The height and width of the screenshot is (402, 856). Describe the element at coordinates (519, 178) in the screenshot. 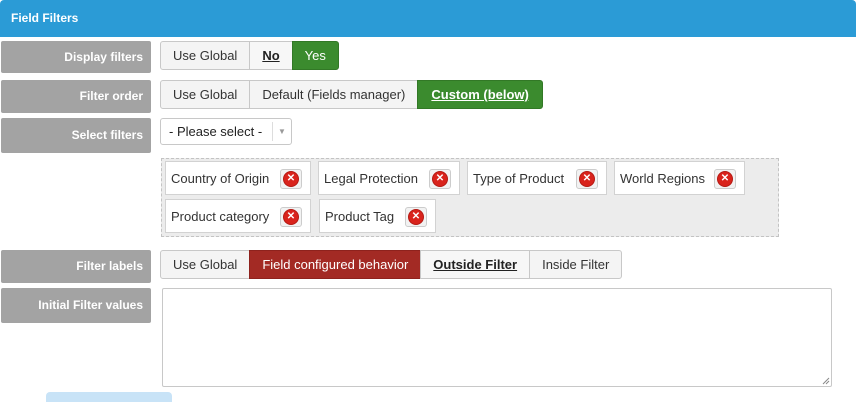

I see `filter-chip-label: Type of Product` at that location.